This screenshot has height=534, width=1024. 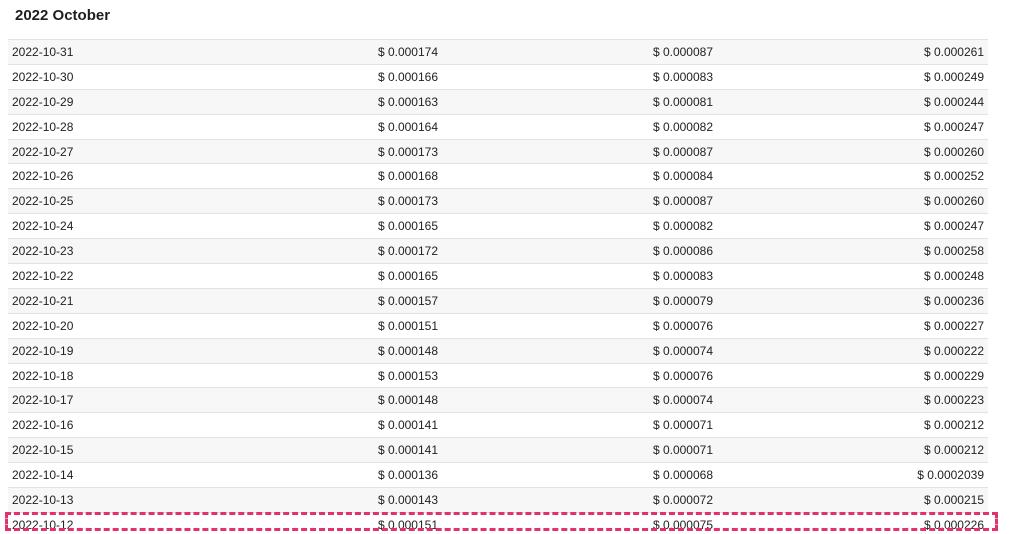 I want to click on date-cell: 2022-10-22, so click(x=43, y=275).